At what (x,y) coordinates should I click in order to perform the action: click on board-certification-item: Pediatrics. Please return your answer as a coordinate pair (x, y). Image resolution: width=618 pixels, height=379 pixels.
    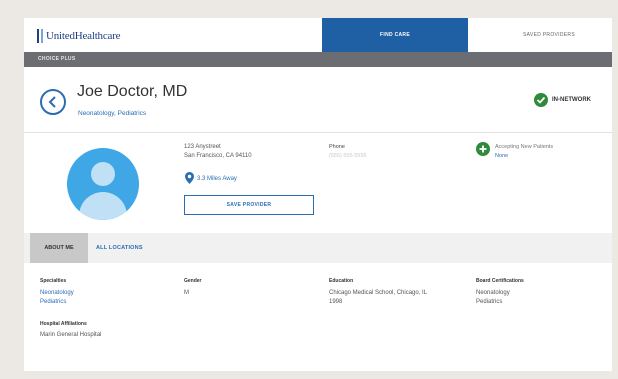
    Looking at the image, I should click on (489, 302).